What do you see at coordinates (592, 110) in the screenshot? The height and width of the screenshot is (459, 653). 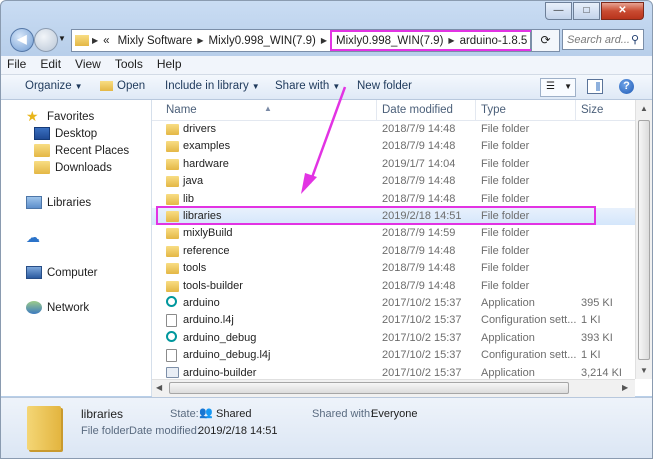 I see `column-size: Size` at bounding box center [592, 110].